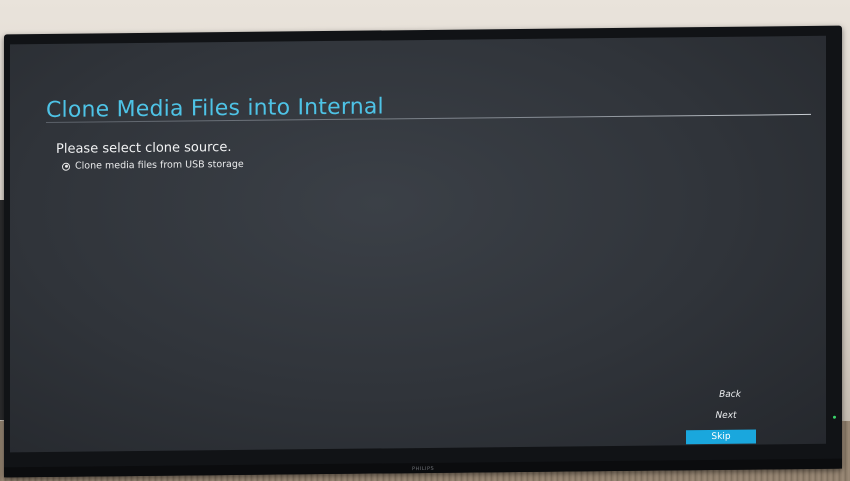 Image resolution: width=850 pixels, height=481 pixels. What do you see at coordinates (159, 165) in the screenshot?
I see `clone-usb-option-label: Clone media files from USB storage` at bounding box center [159, 165].